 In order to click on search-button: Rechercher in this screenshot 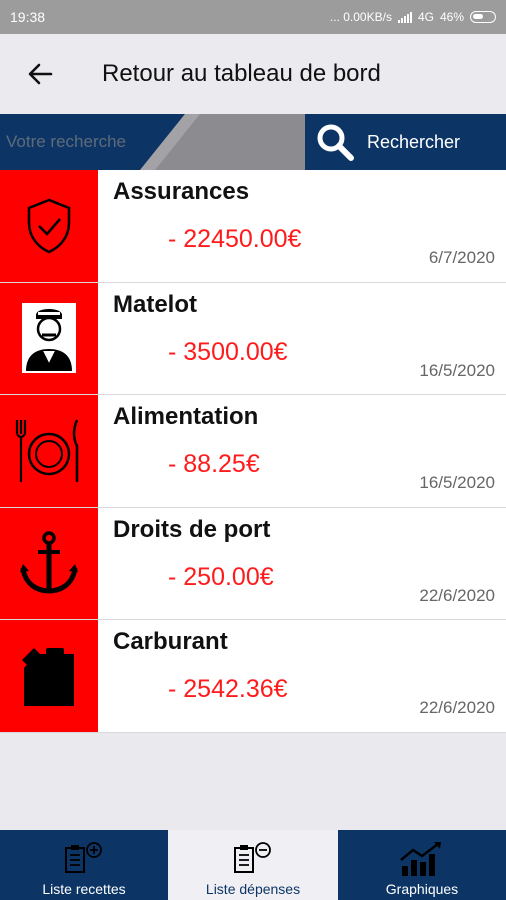, I will do `click(405, 142)`.